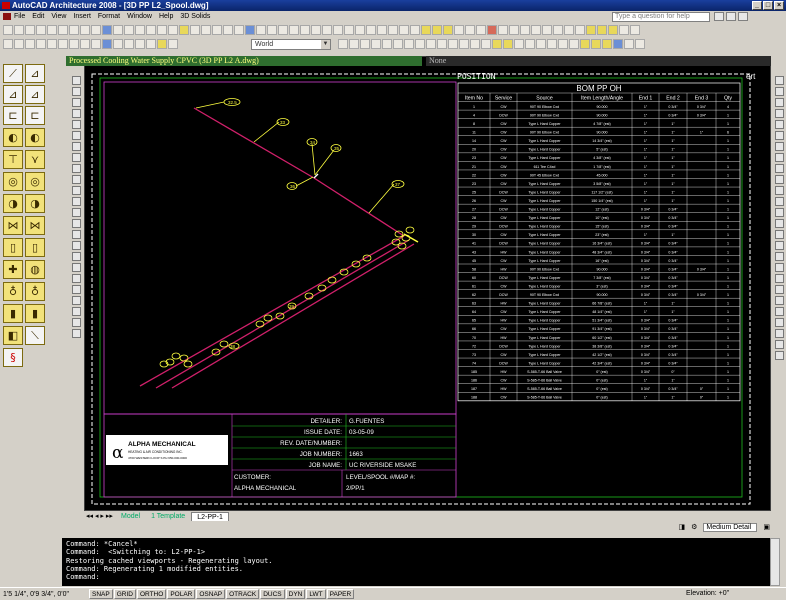 This screenshot has width=786, height=600. Describe the element at coordinates (168, 516) in the screenshot. I see `tab-template: 1 Template` at that location.